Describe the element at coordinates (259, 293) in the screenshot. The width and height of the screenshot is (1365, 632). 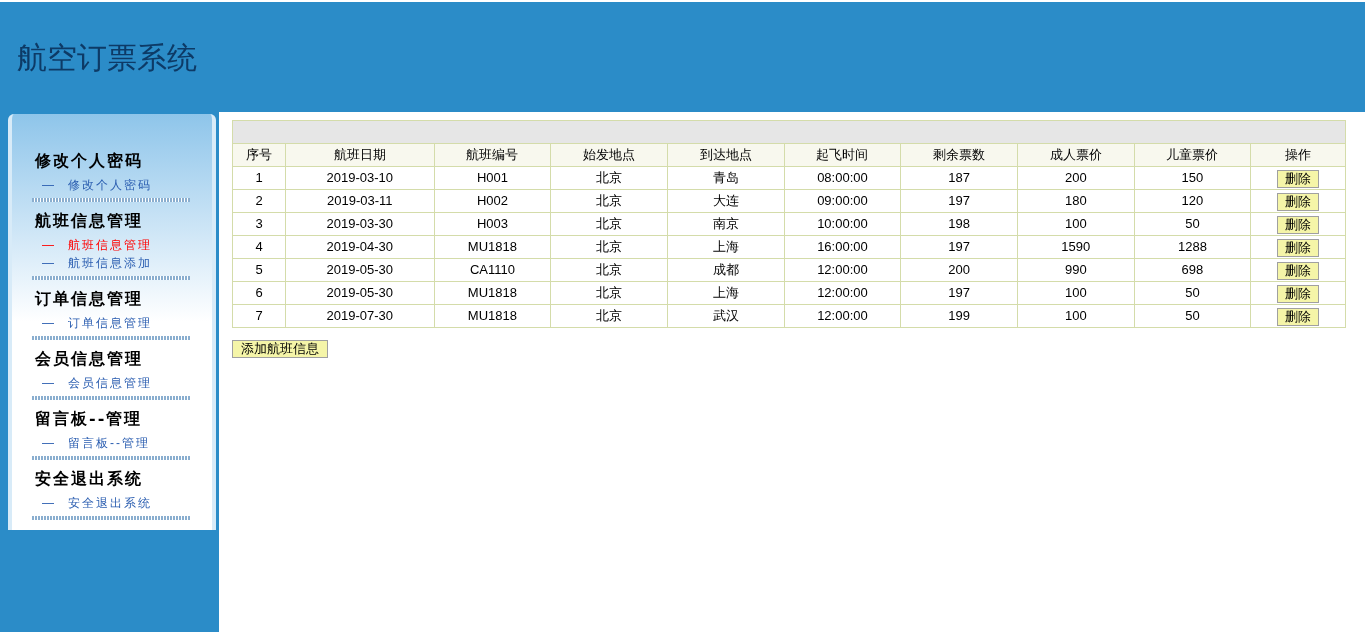
I see `table-cell: 6` at that location.